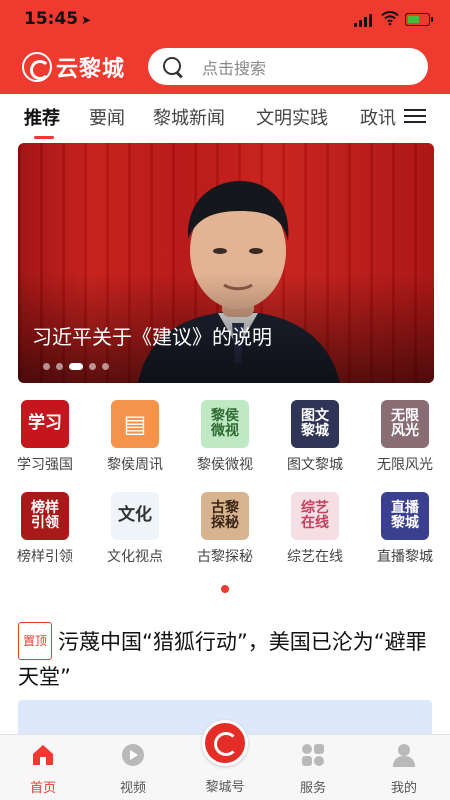  I want to click on grid-item: 图文黎城 图文黎城, so click(315, 437).